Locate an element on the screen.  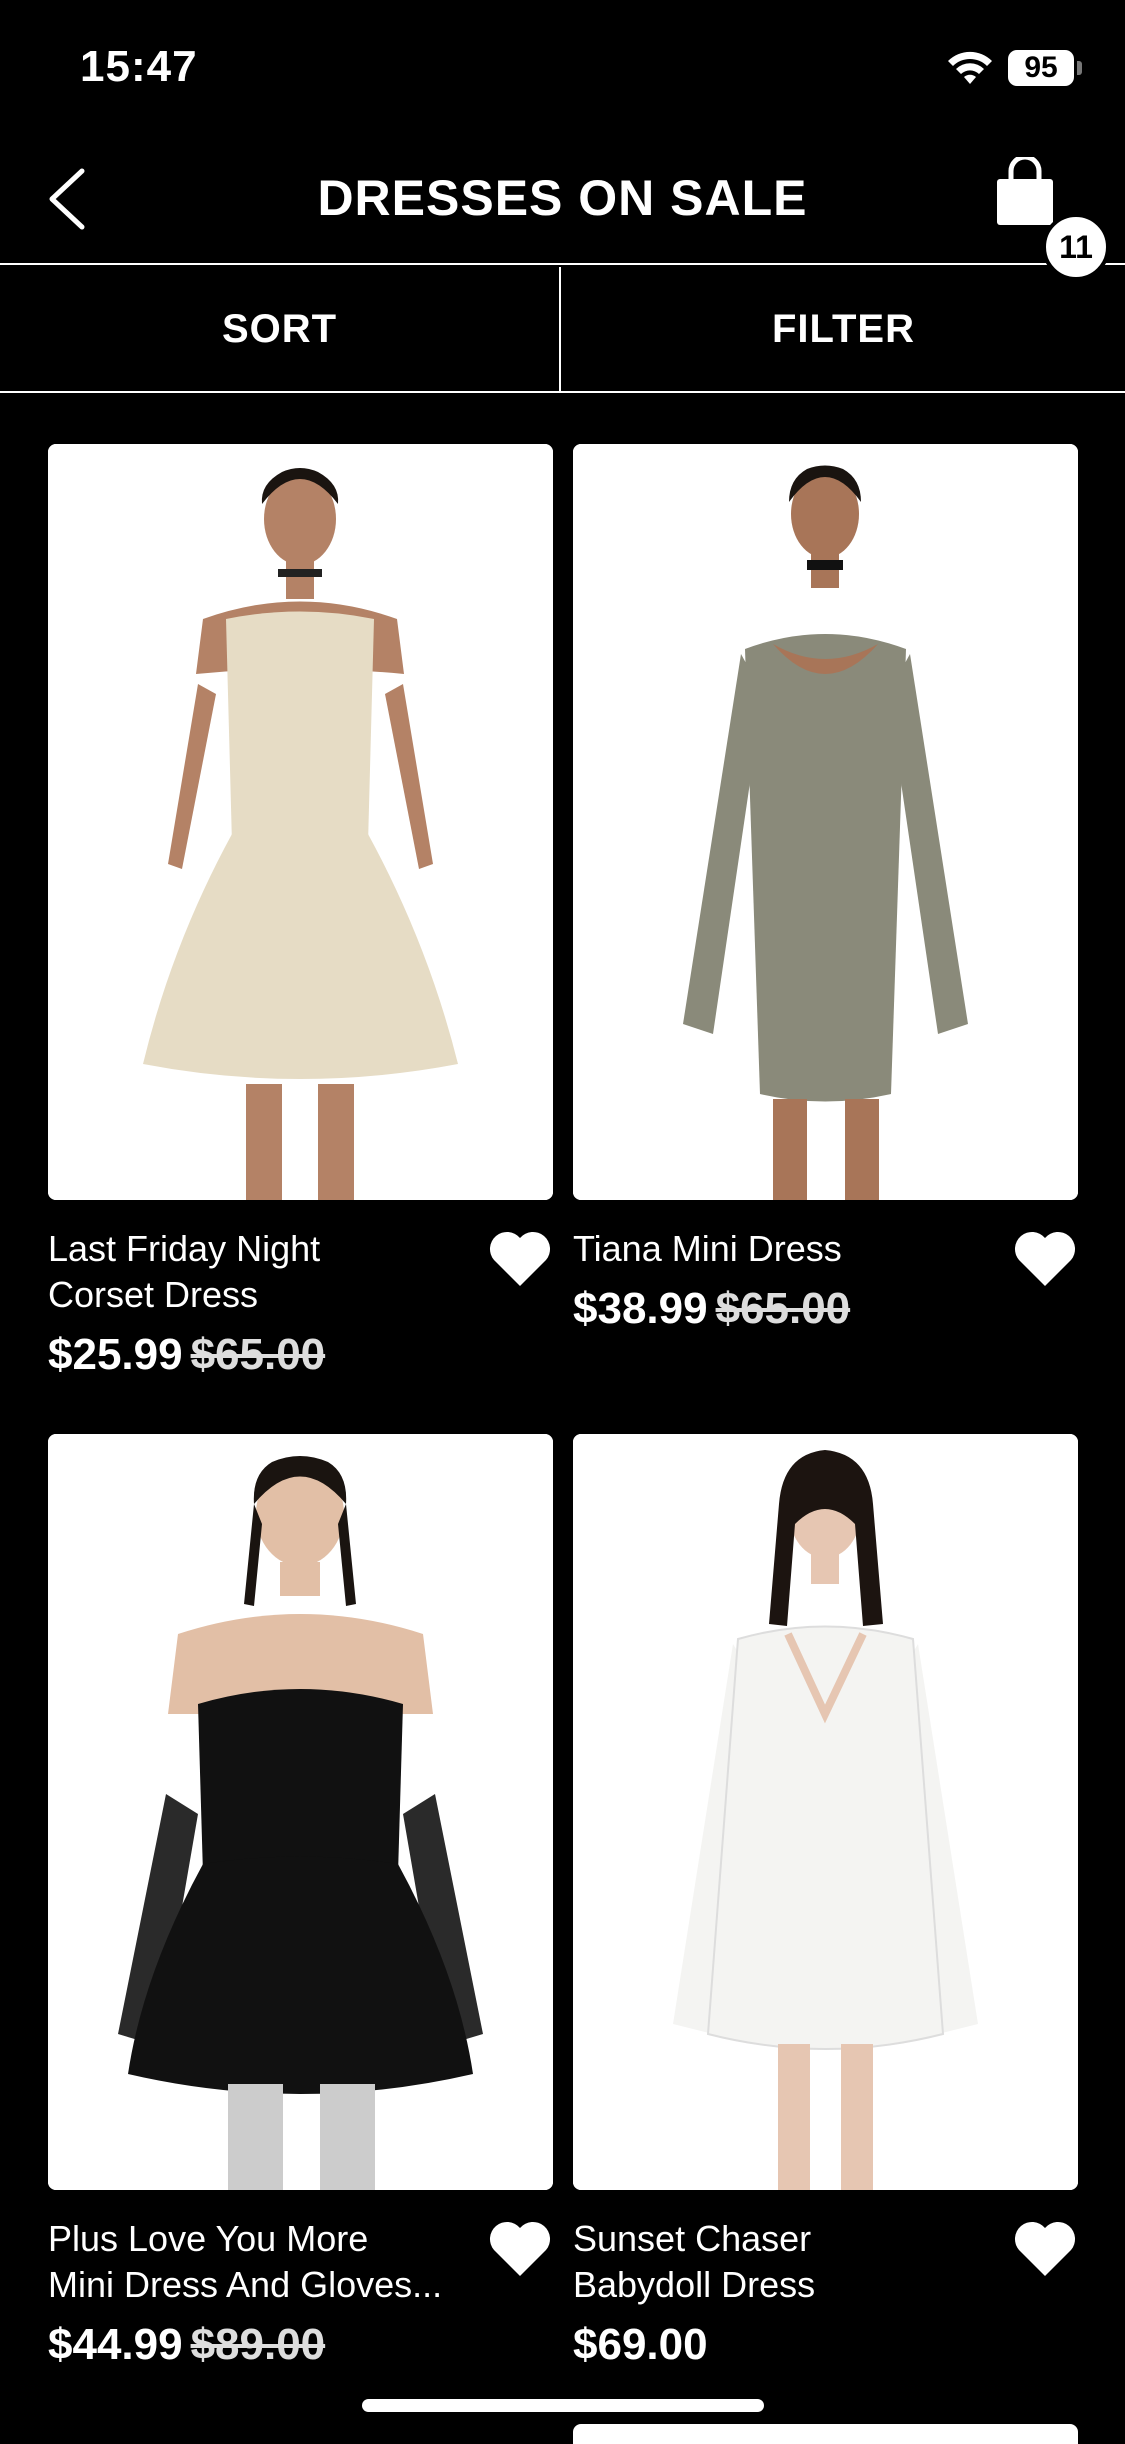
product-name: Tiana Mini Dress is located at coordinates (793, 1249).